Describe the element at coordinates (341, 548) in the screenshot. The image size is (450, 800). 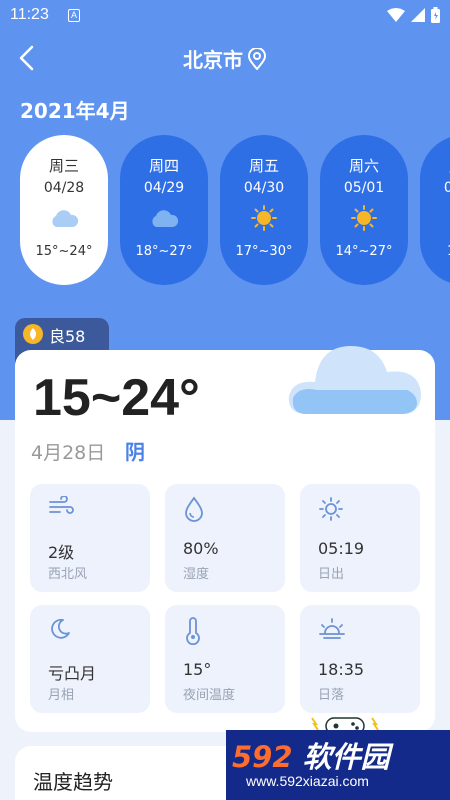
I see `detail-value: 05:19` at that location.